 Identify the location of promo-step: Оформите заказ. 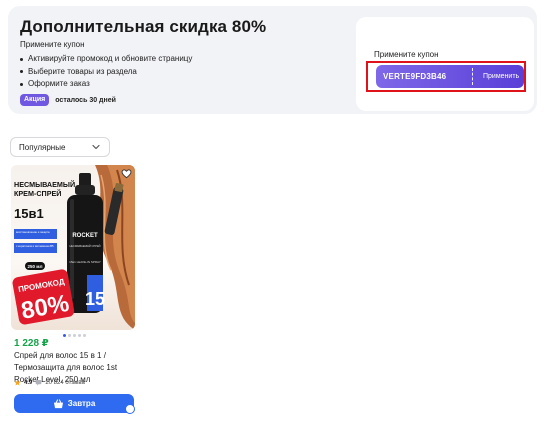
(106, 84).